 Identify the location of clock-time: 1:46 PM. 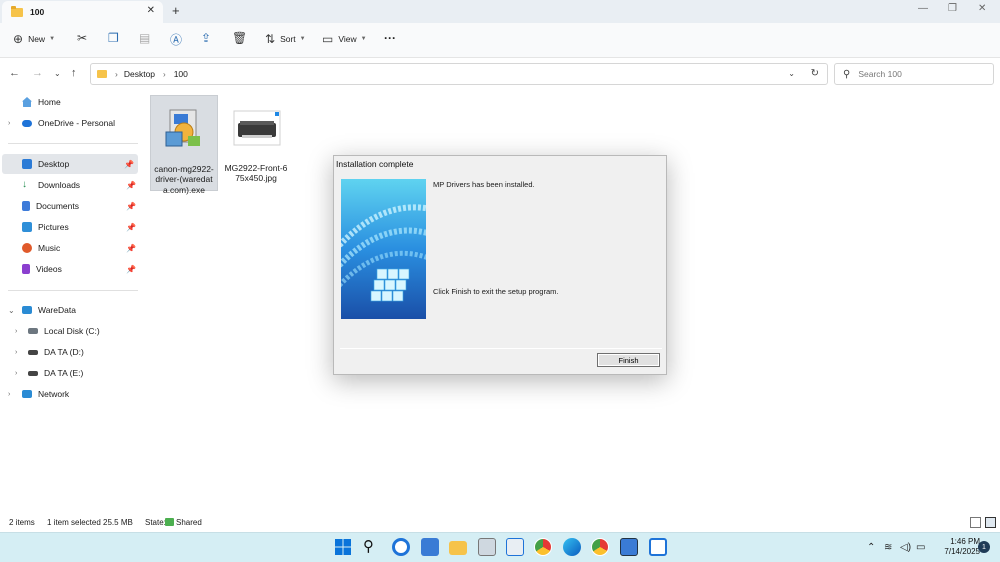
(965, 541).